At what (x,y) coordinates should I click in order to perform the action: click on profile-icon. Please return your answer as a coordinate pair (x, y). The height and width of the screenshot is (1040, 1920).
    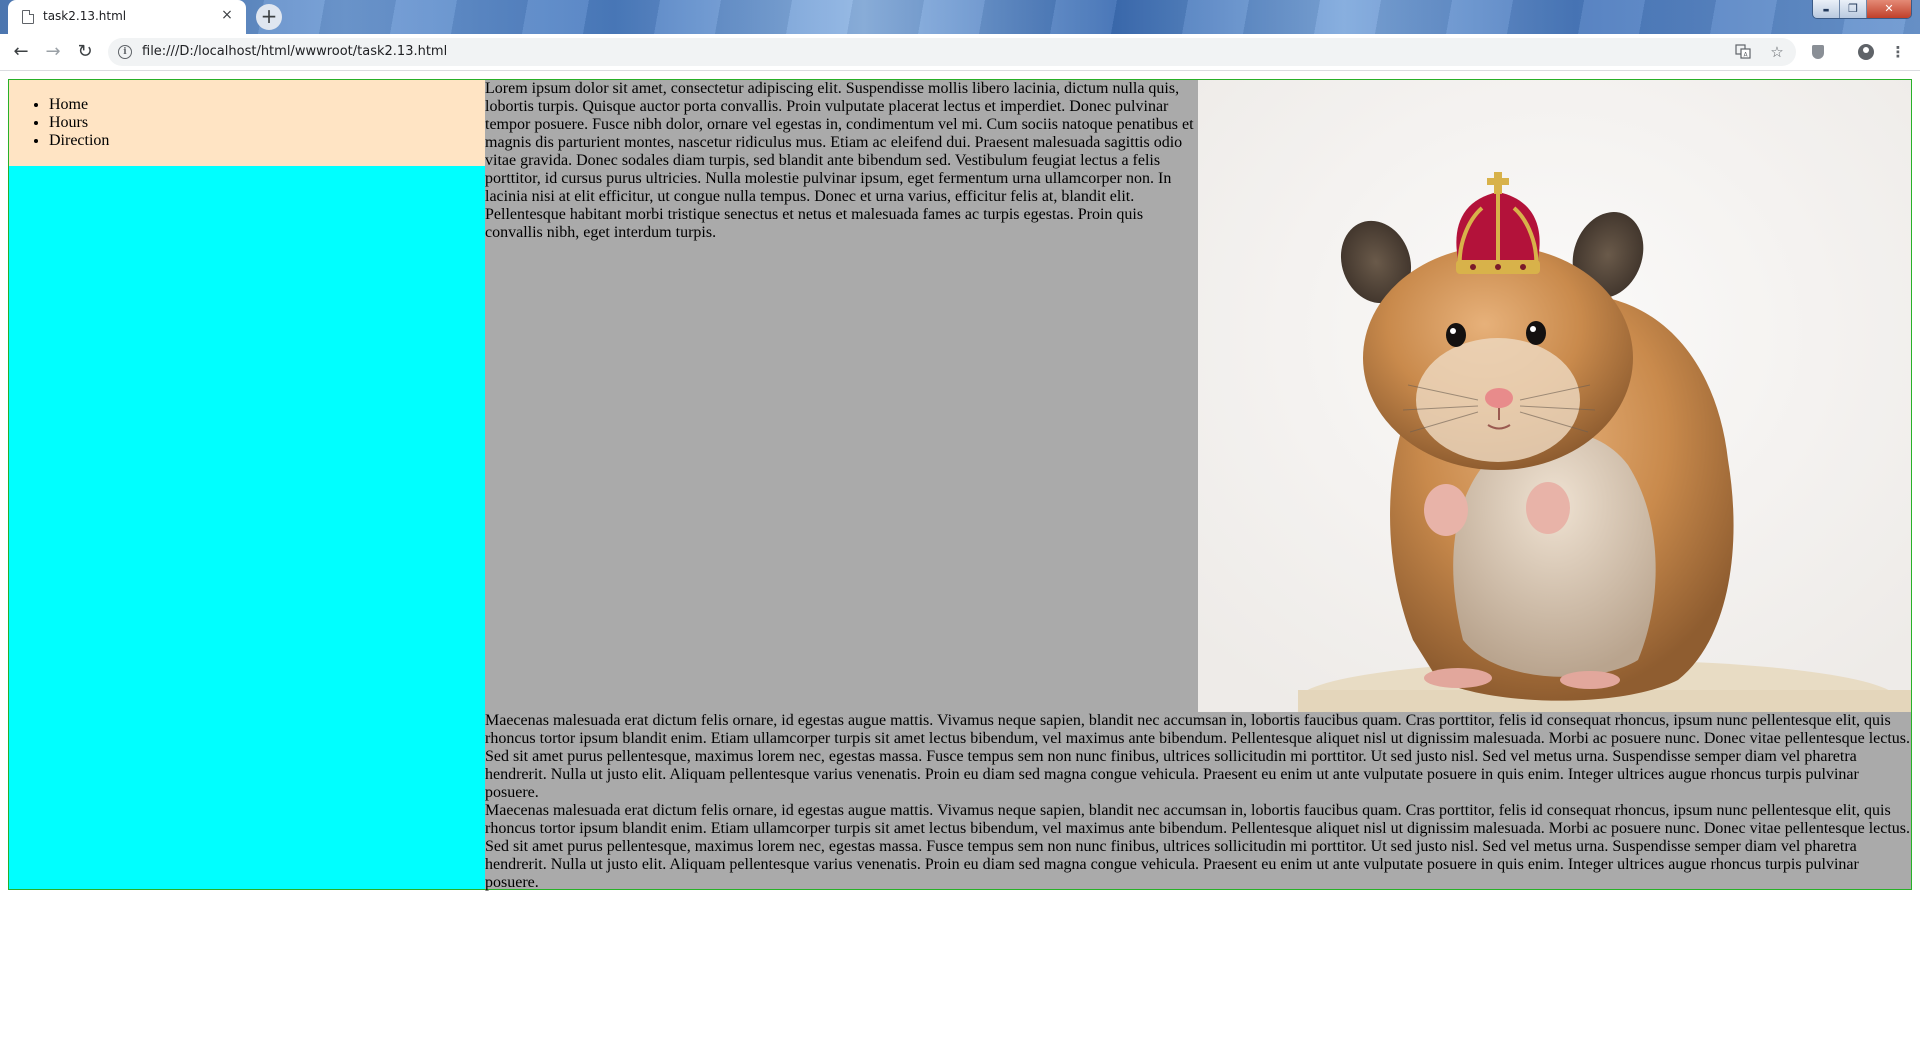
    Looking at the image, I should click on (1866, 52).